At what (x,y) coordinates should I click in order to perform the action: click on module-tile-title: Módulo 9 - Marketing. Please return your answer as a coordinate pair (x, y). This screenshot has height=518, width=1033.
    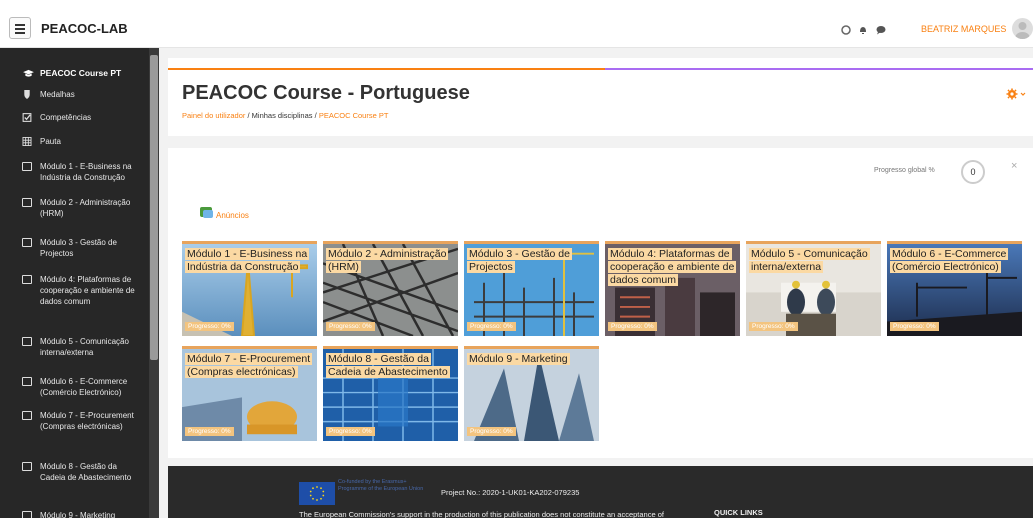
    Looking at the image, I should click on (518, 359).